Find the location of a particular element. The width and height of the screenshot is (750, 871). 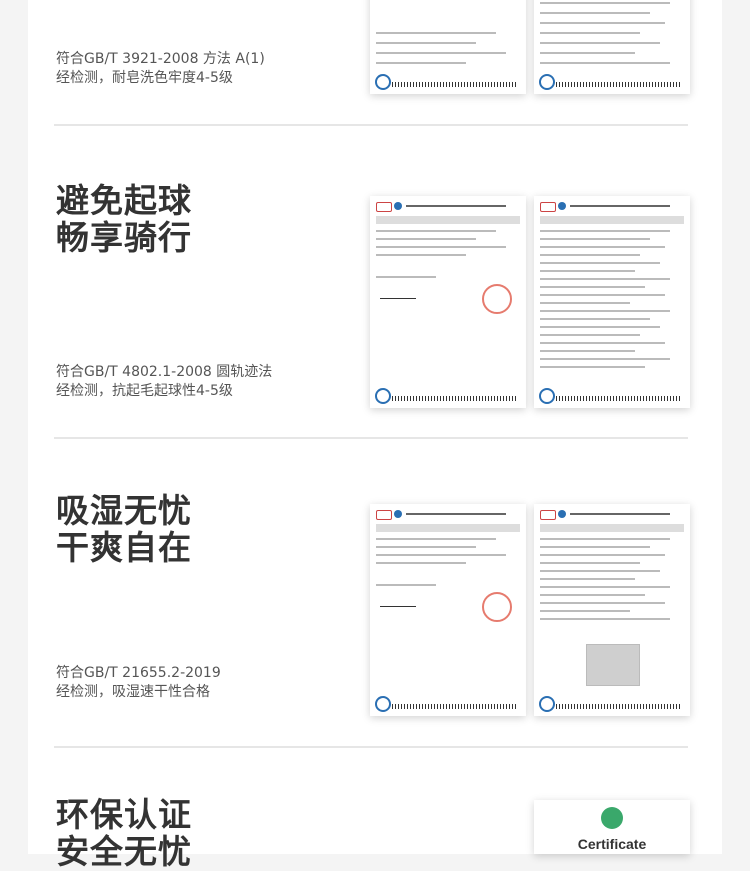

pilling-desc: 符合GB/T 4802.1-2008 圆轨迹法 经检测，抗起毛起球性4-5级 is located at coordinates (164, 381).